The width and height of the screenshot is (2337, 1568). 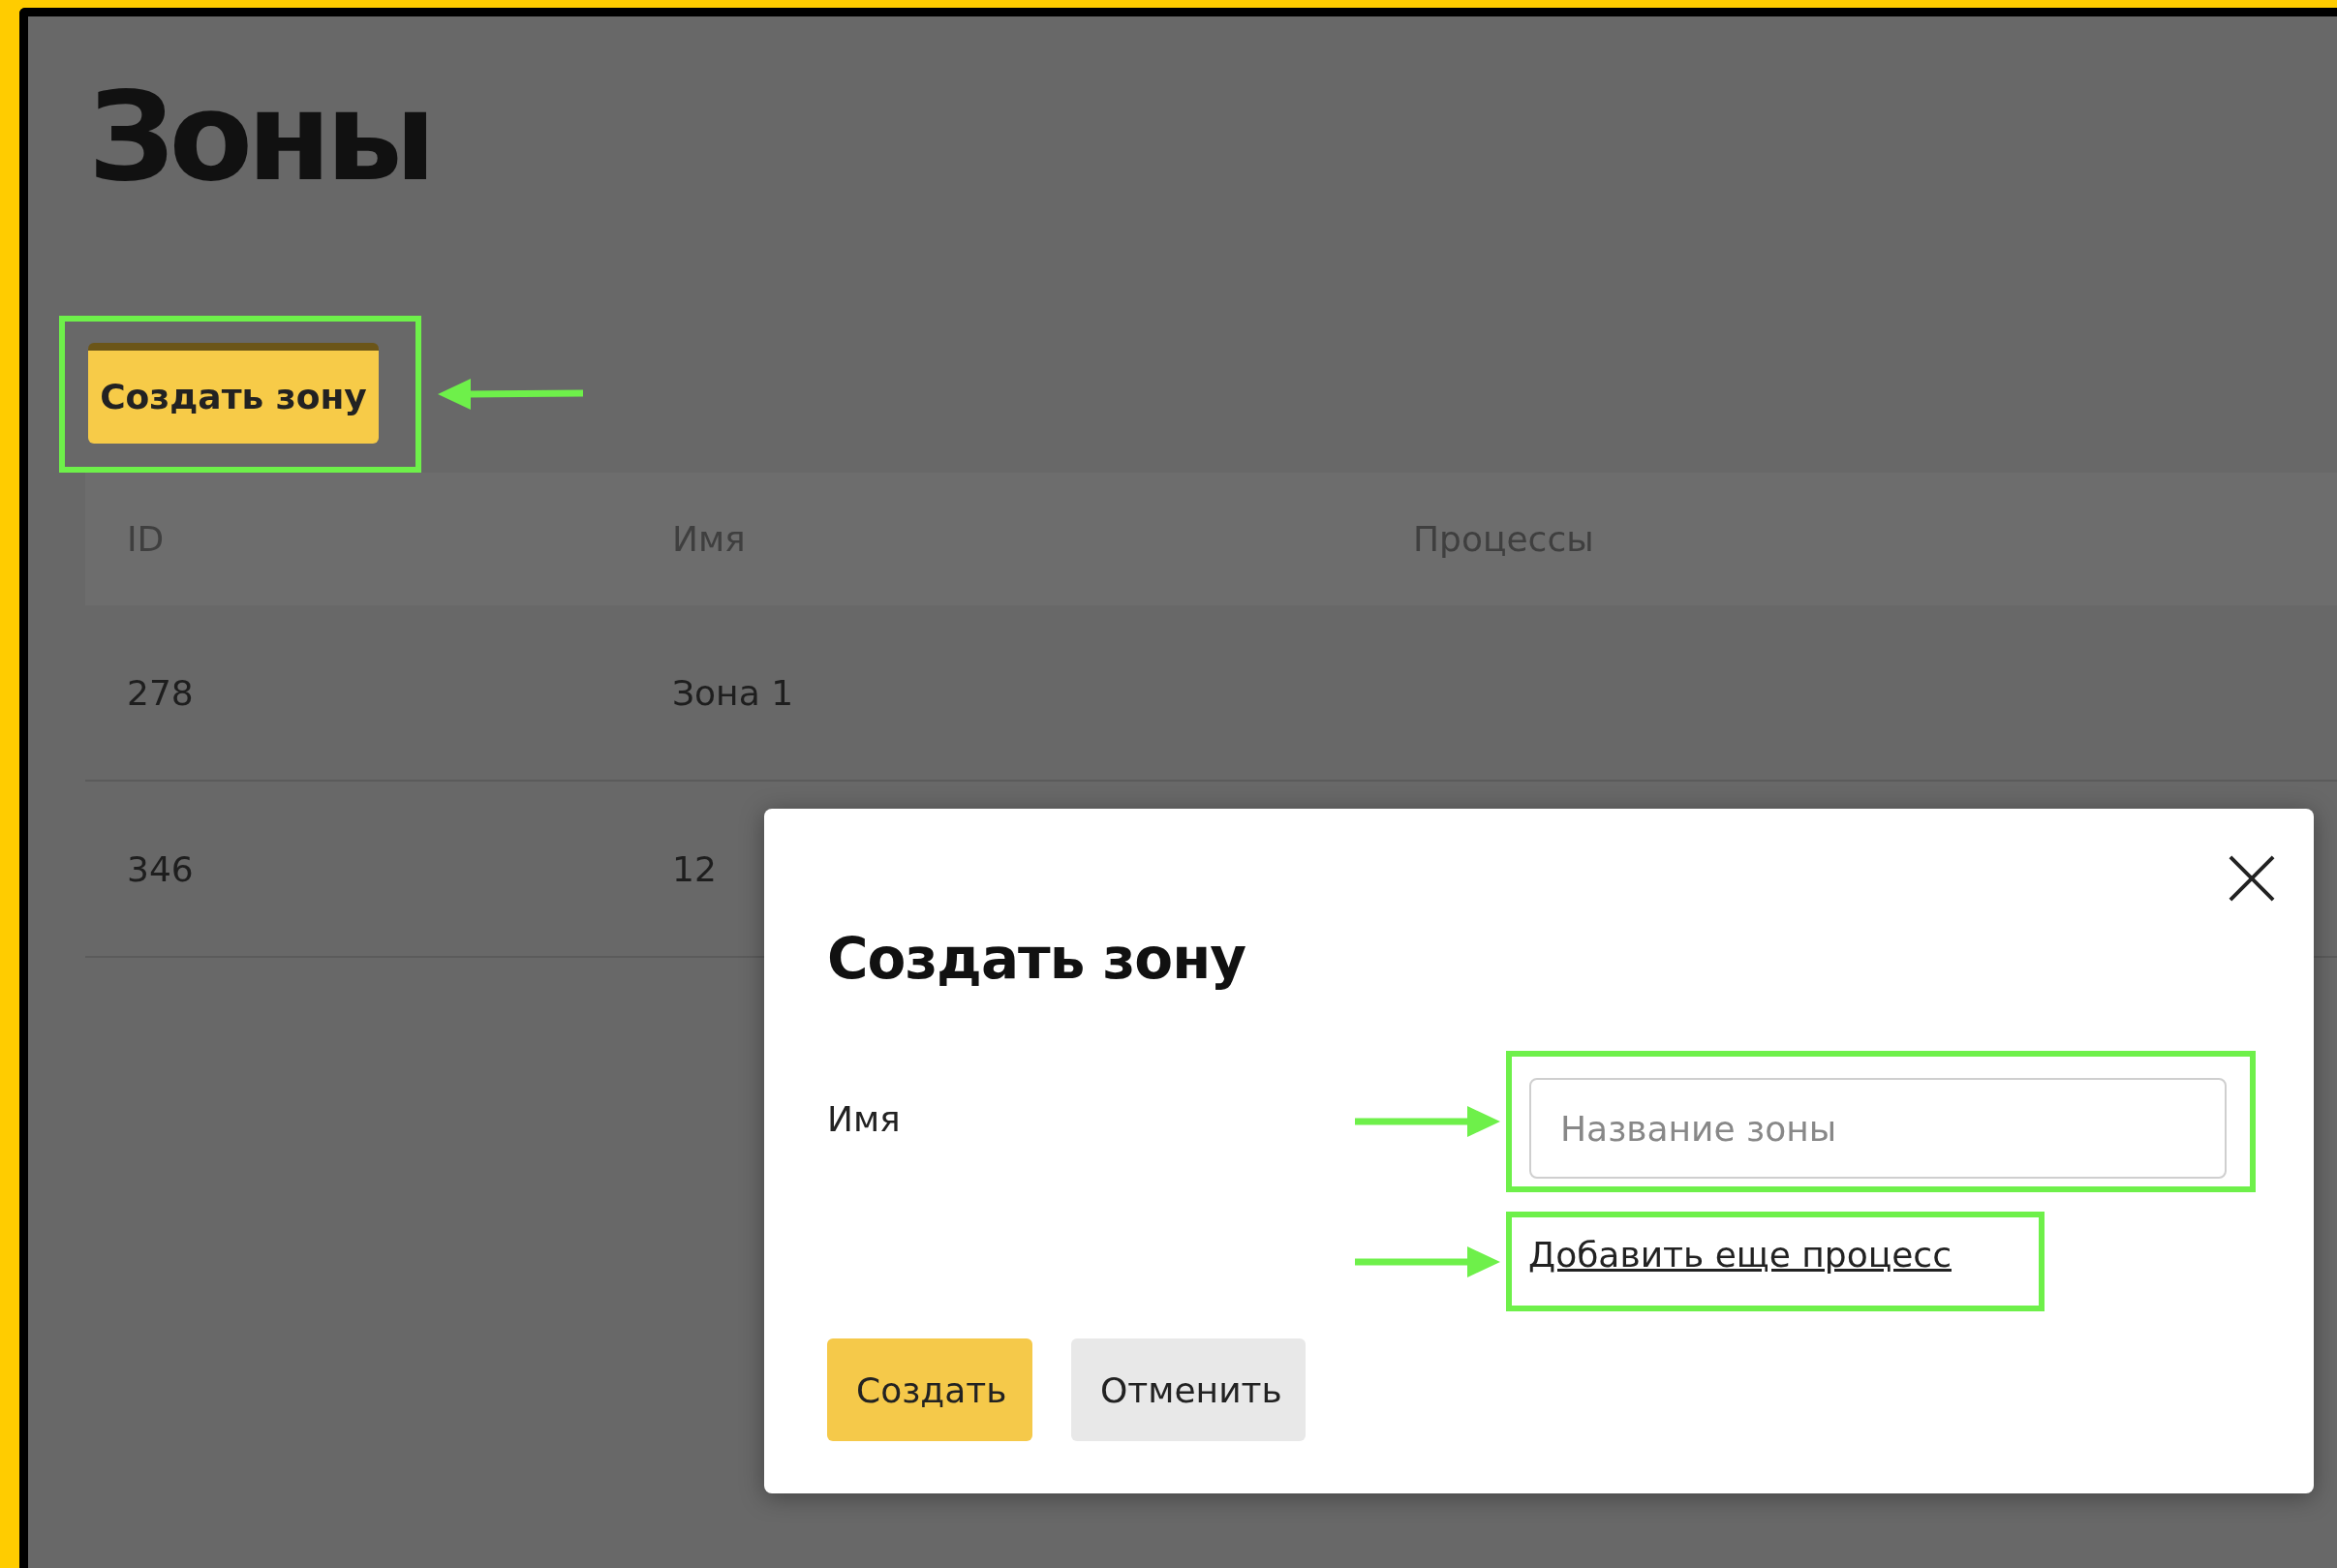 I want to click on add-process-link: Добавить еще процесс, so click(x=1740, y=1255).